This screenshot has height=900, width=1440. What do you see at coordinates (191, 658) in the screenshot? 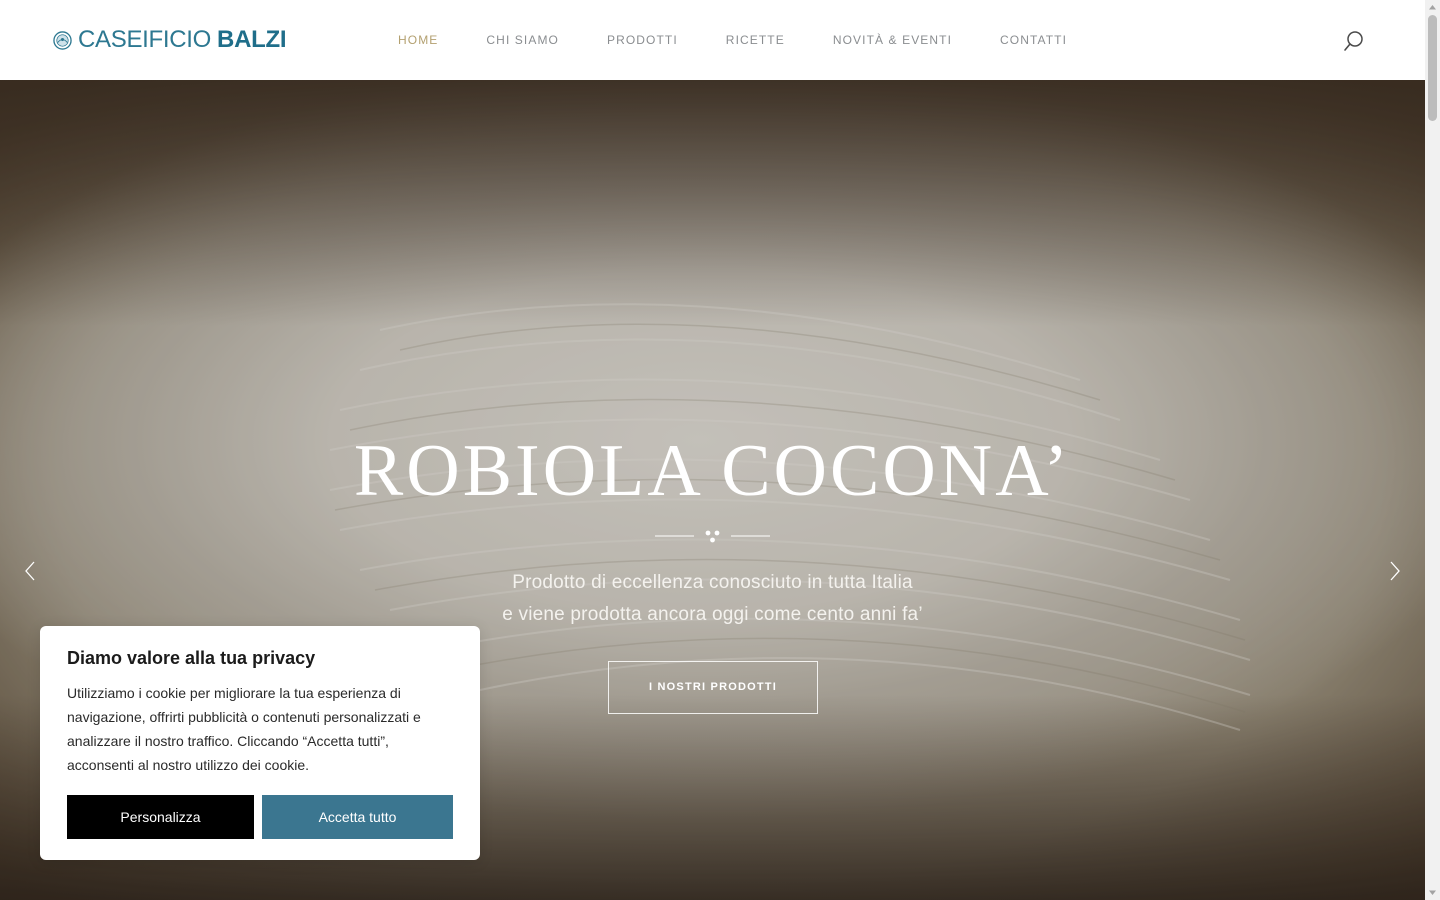
I see `cookie-banner-title: Diamo valore alla tua privacy` at bounding box center [191, 658].